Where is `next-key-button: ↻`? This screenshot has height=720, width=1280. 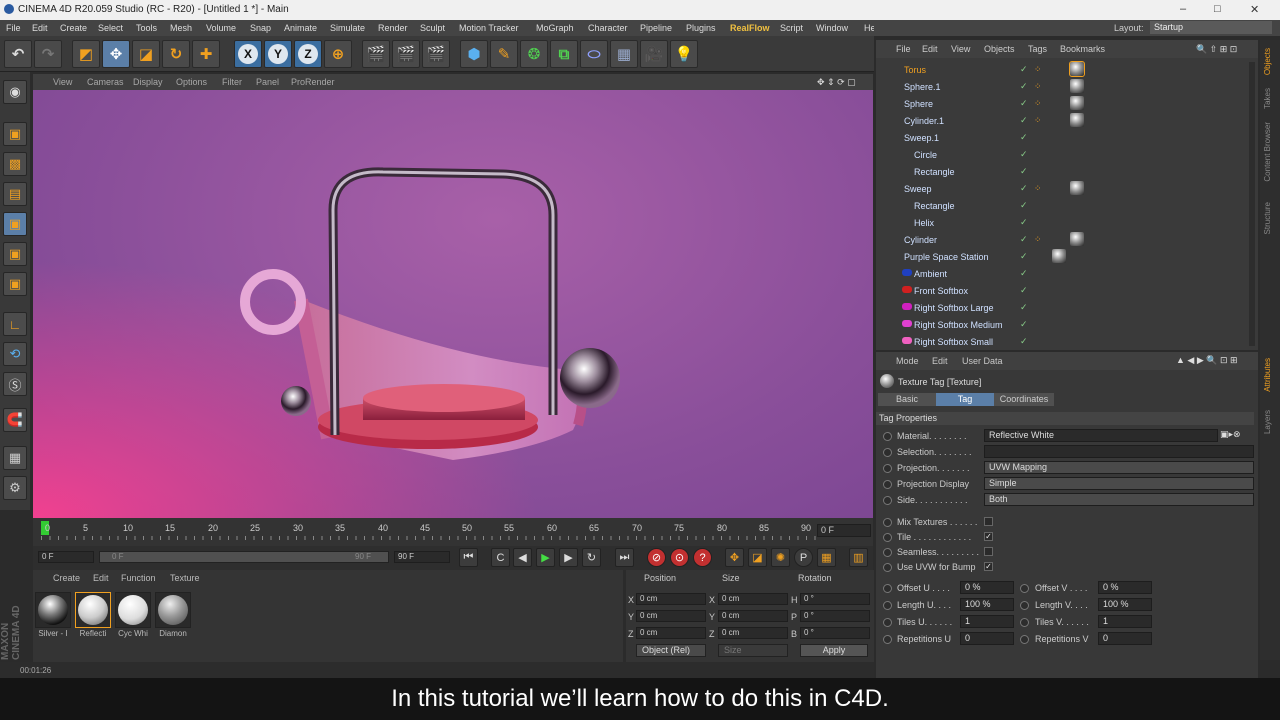 next-key-button: ↻ is located at coordinates (591, 557).